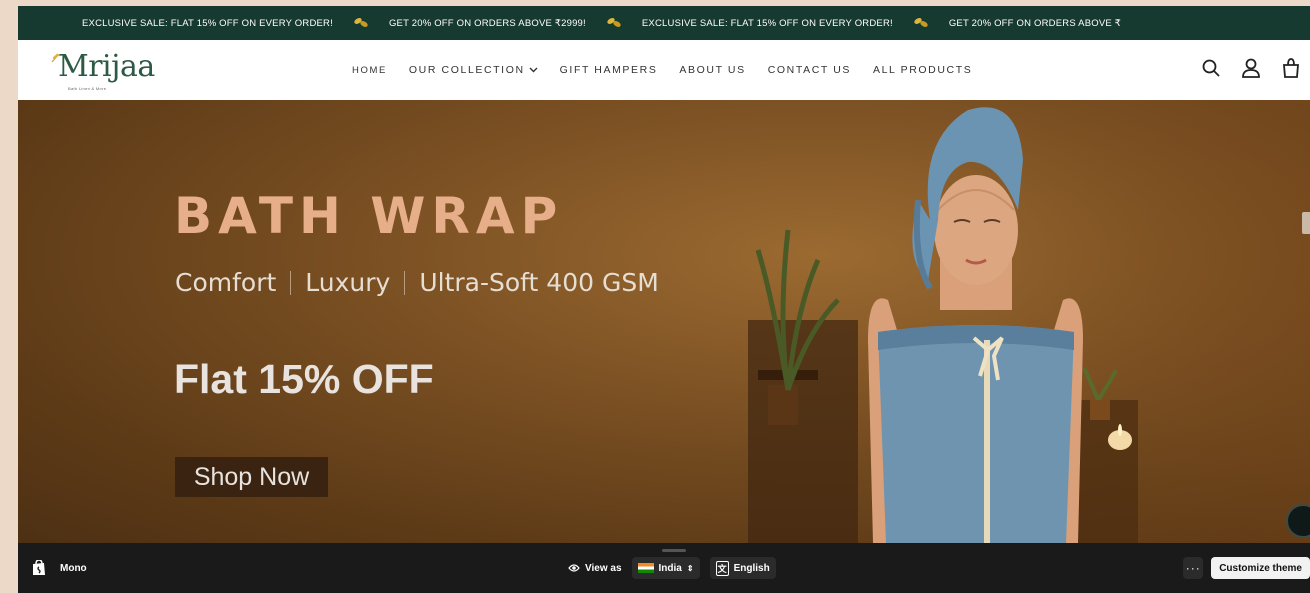  What do you see at coordinates (574, 568) in the screenshot?
I see `eye-icon` at bounding box center [574, 568].